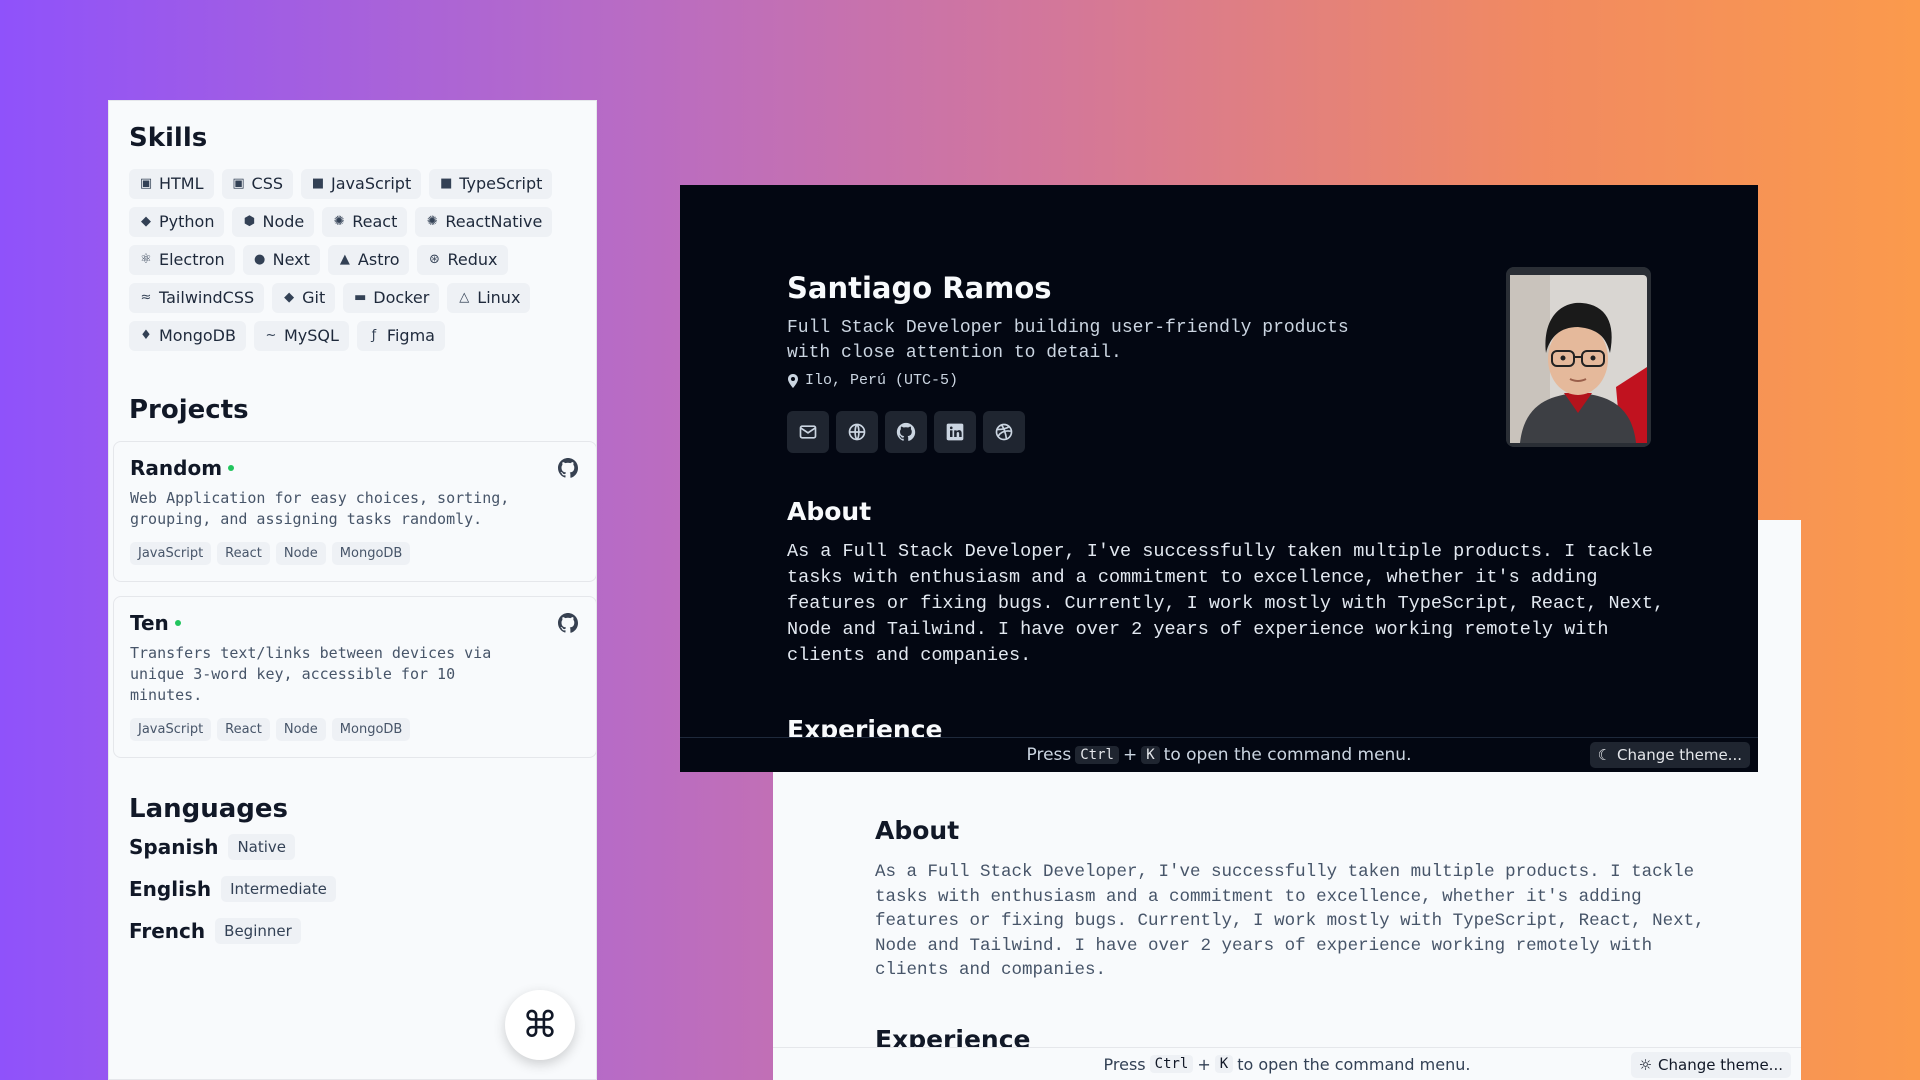  Describe the element at coordinates (857, 432) in the screenshot. I see `globe-icon` at that location.